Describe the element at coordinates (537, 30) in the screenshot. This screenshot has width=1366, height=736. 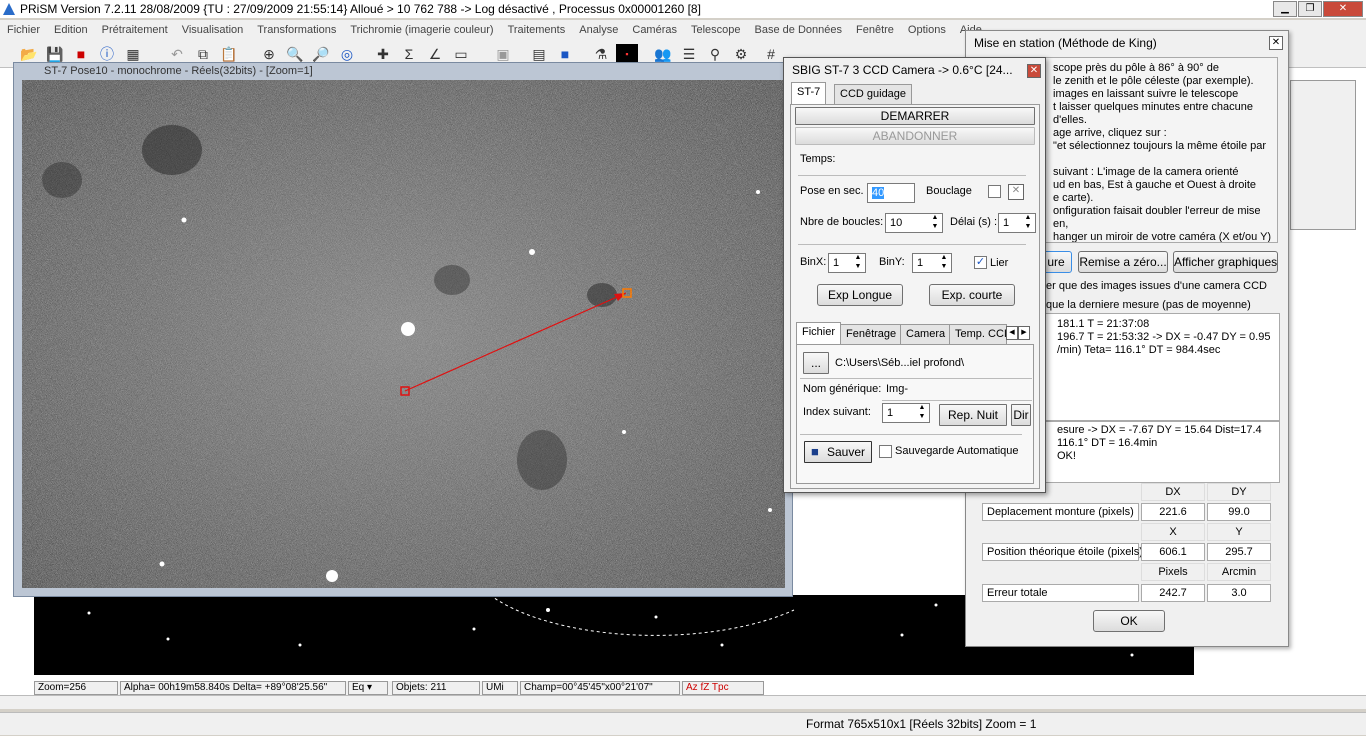
I see `menu-item-6: Traitements` at that location.